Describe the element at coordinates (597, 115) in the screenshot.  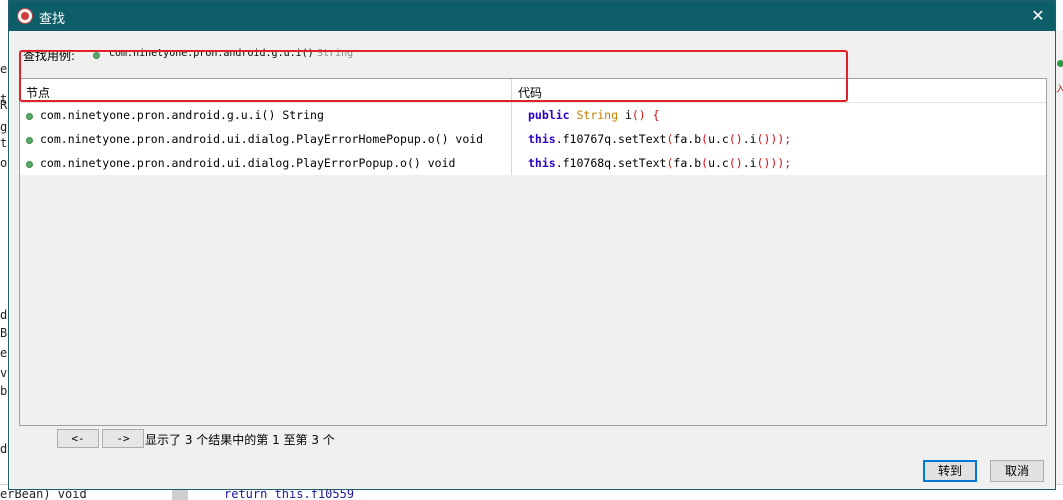
I see `code-token: String` at that location.